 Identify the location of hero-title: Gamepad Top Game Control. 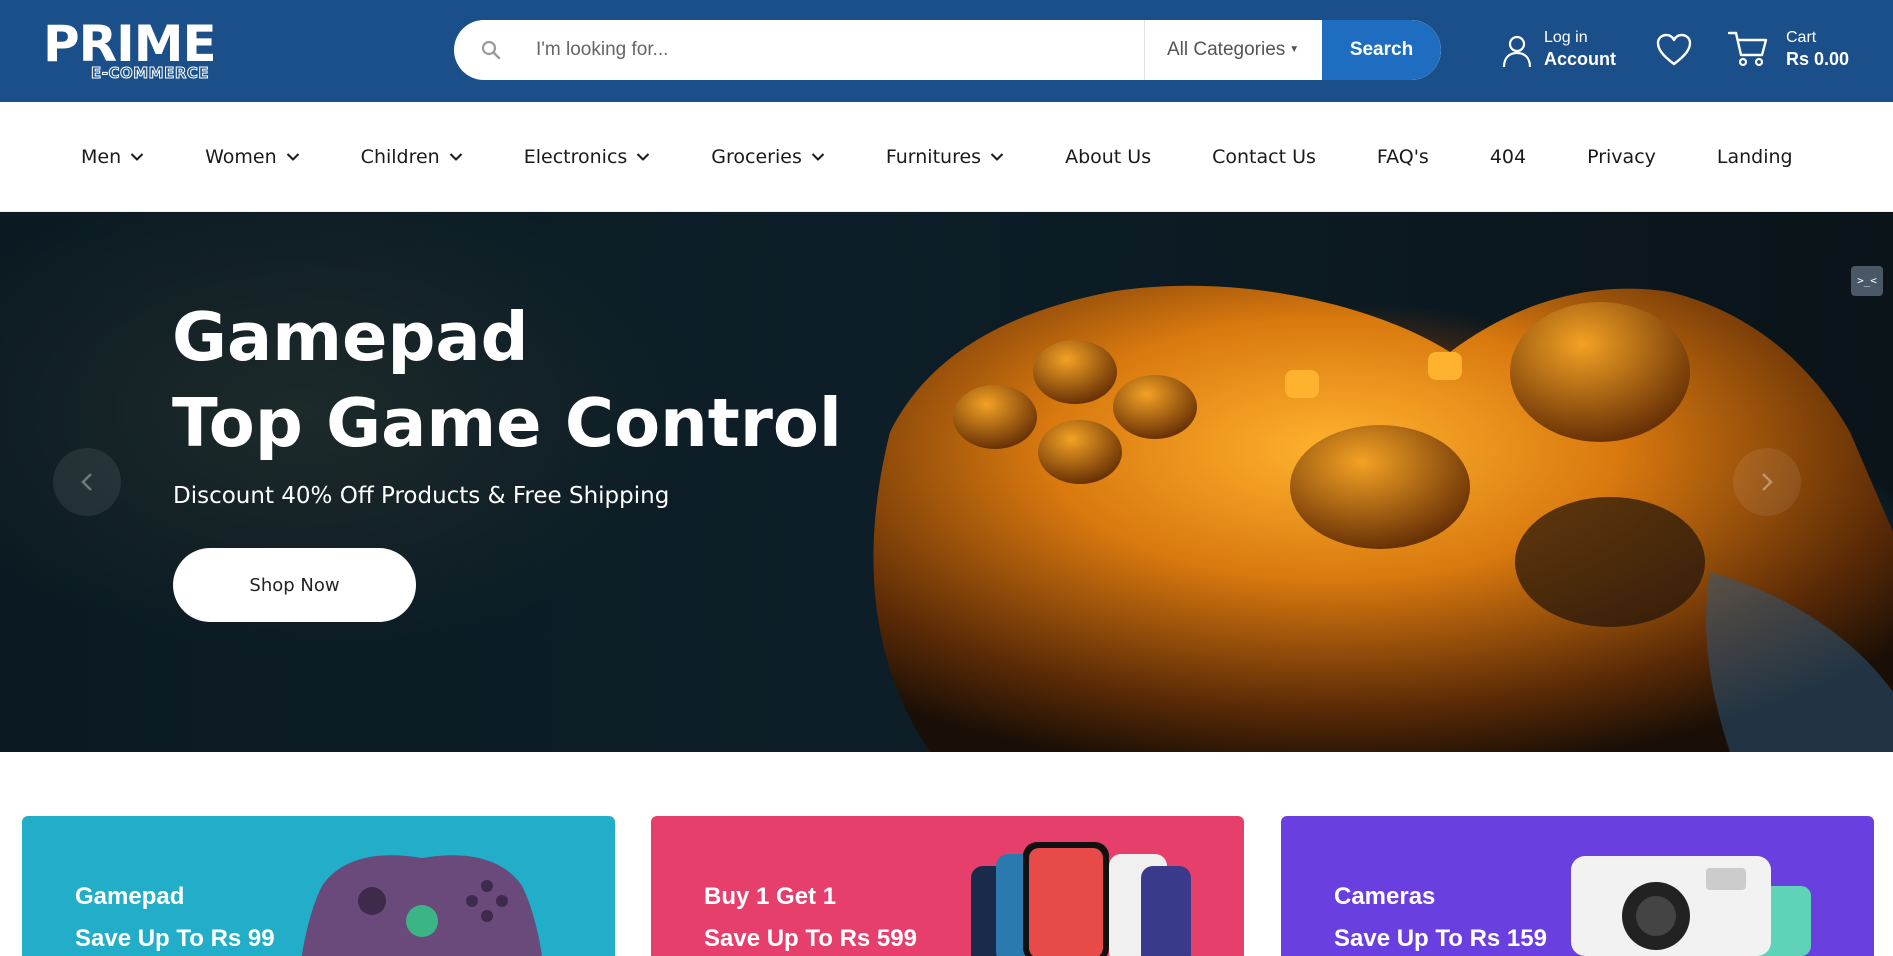
(507, 380).